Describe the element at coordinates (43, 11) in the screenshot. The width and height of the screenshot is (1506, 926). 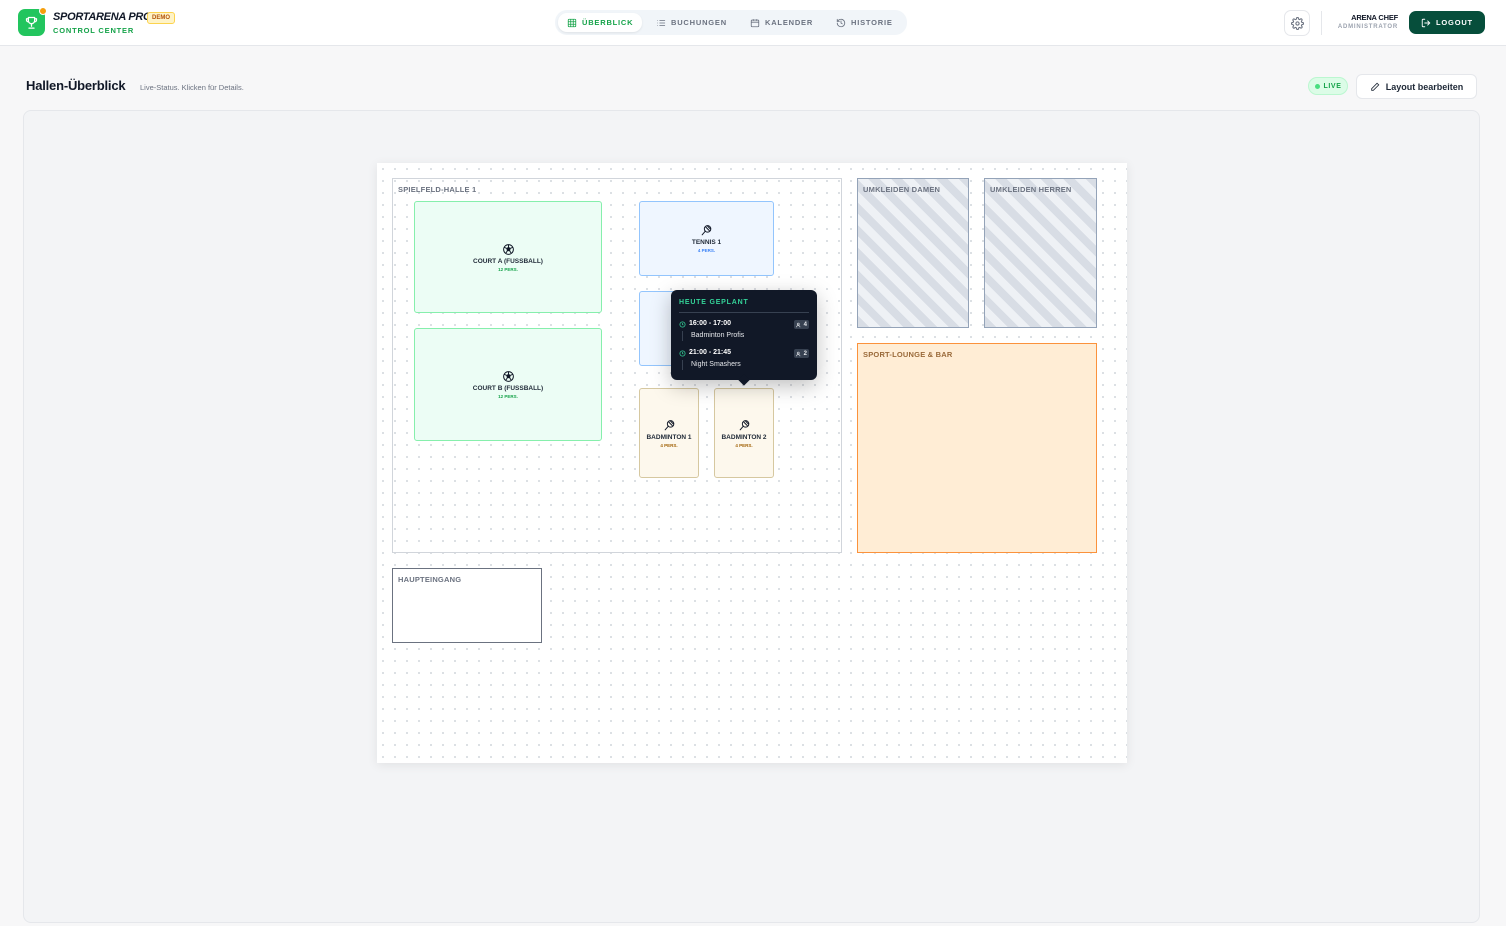
I see `notification-dot` at that location.